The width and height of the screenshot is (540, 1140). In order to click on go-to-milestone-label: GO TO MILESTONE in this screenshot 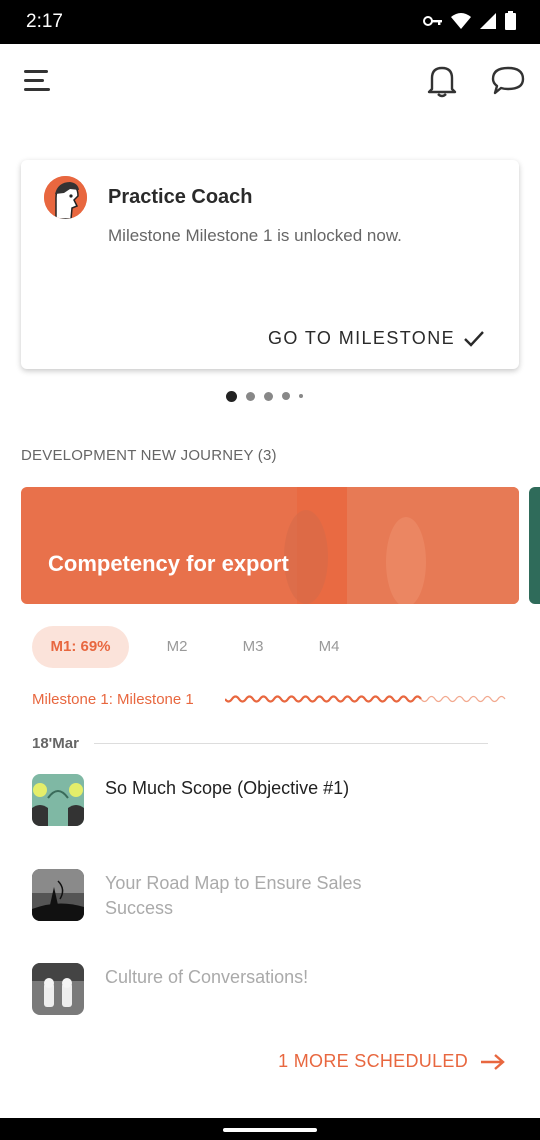, I will do `click(361, 338)`.